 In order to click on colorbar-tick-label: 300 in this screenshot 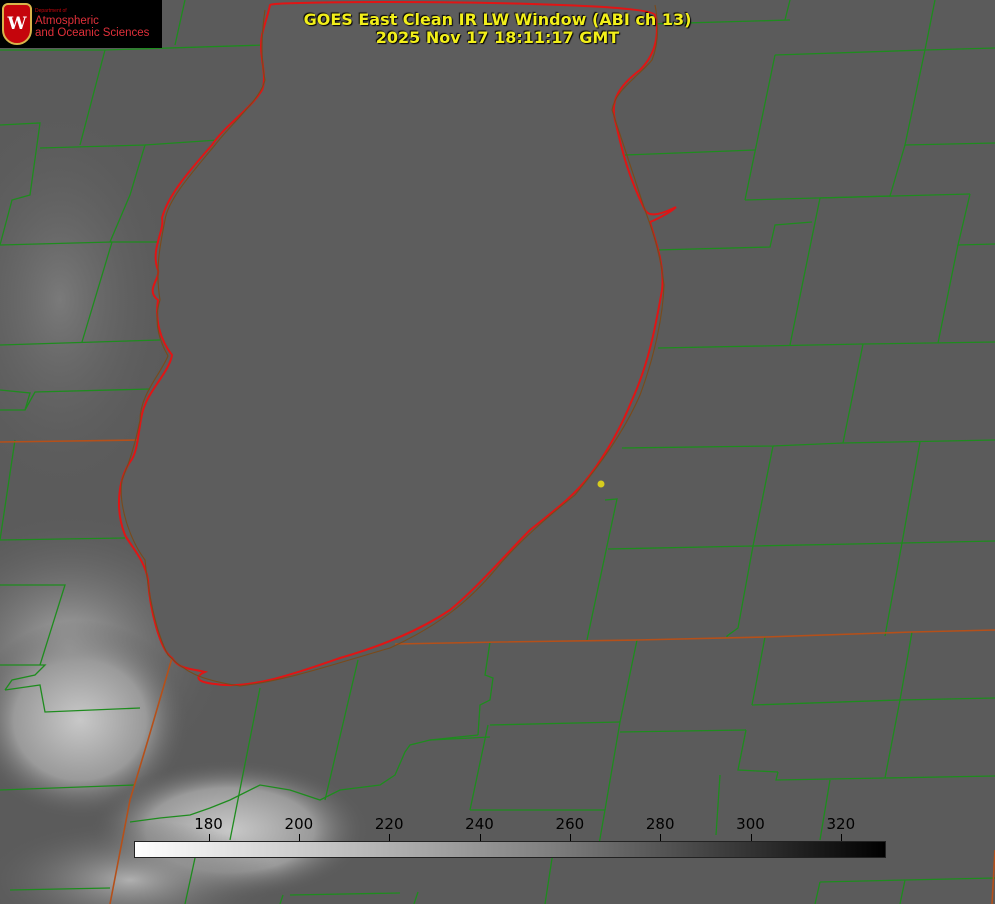, I will do `click(750, 824)`.